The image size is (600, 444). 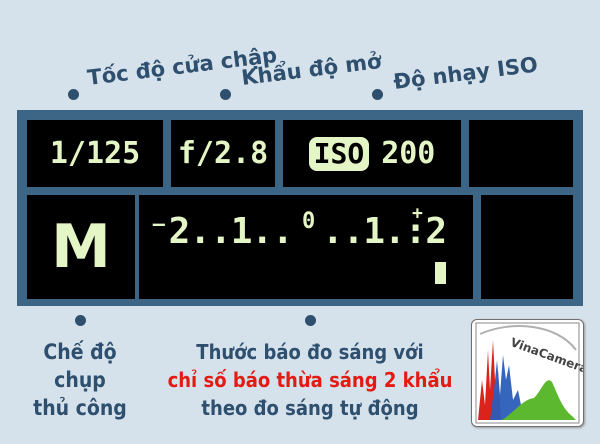 I want to click on empty-cell-top, so click(x=521, y=153).